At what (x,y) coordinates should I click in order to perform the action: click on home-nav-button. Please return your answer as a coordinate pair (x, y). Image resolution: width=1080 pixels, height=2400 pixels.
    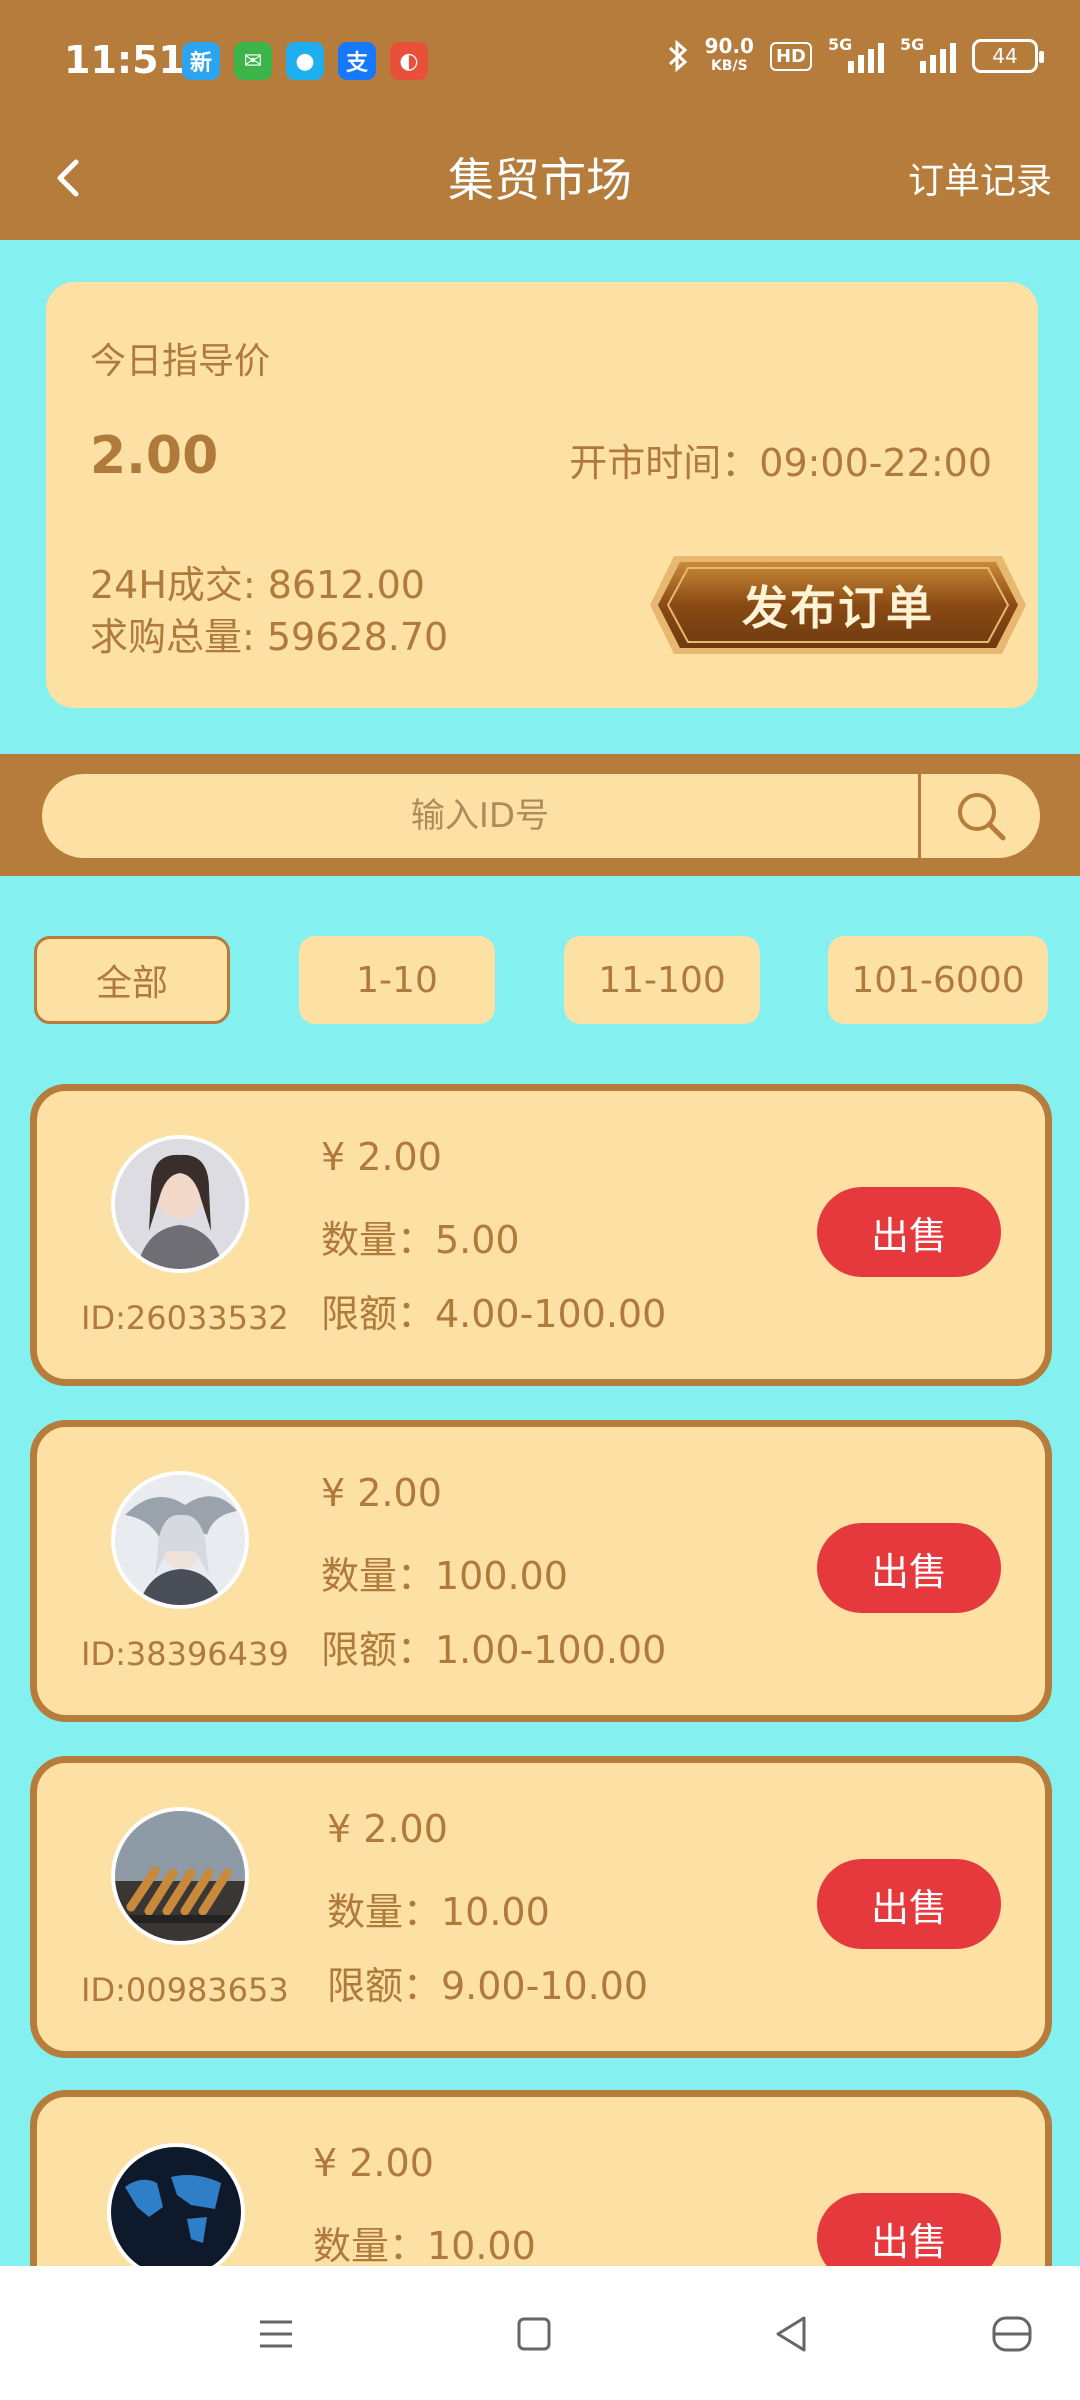
    Looking at the image, I should click on (534, 2334).